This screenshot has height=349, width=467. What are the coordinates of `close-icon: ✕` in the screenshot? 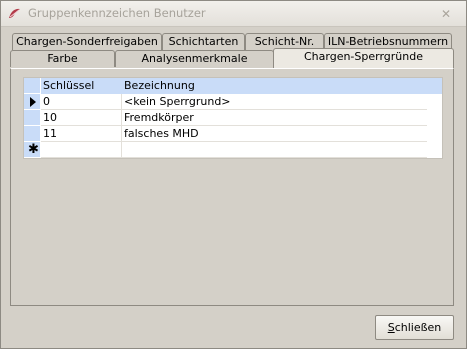 It's located at (446, 13).